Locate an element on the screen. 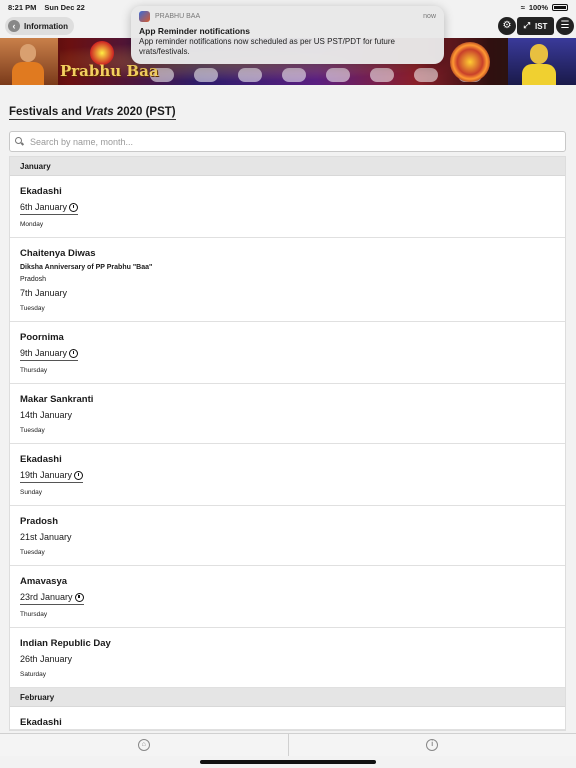  banner-symbols is located at coordinates (316, 75).